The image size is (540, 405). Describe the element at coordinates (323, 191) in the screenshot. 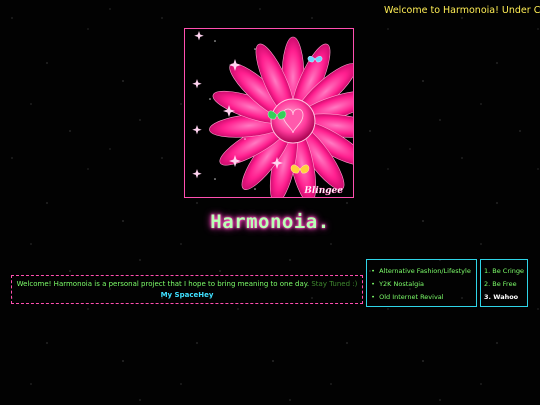

I see `watermark-text: Blingee` at that location.